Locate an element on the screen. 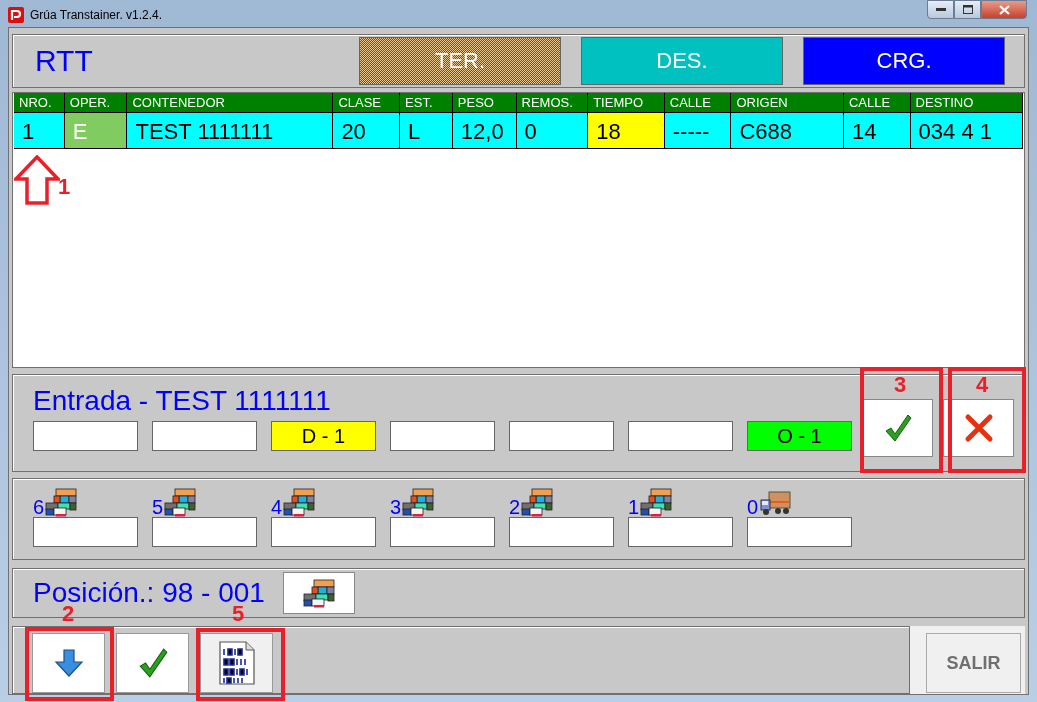 Image resolution: width=1037 pixels, height=702 pixels. confirm-button is located at coordinates (897, 428).